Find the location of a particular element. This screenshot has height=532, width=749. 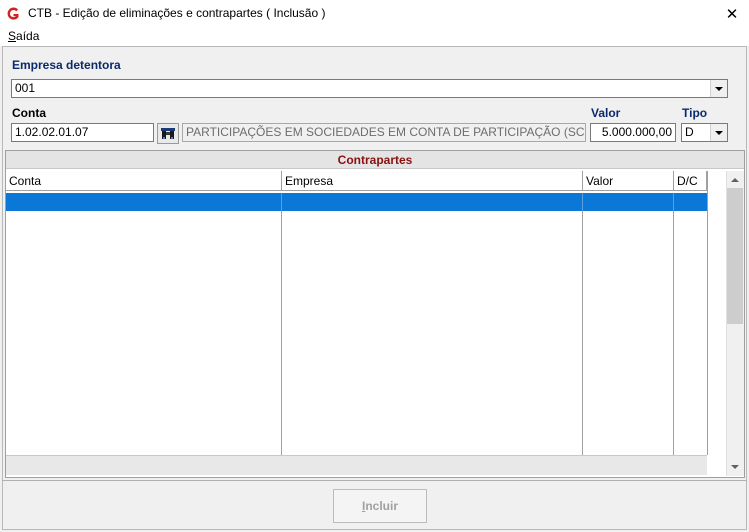

binoculars-icon is located at coordinates (168, 133).